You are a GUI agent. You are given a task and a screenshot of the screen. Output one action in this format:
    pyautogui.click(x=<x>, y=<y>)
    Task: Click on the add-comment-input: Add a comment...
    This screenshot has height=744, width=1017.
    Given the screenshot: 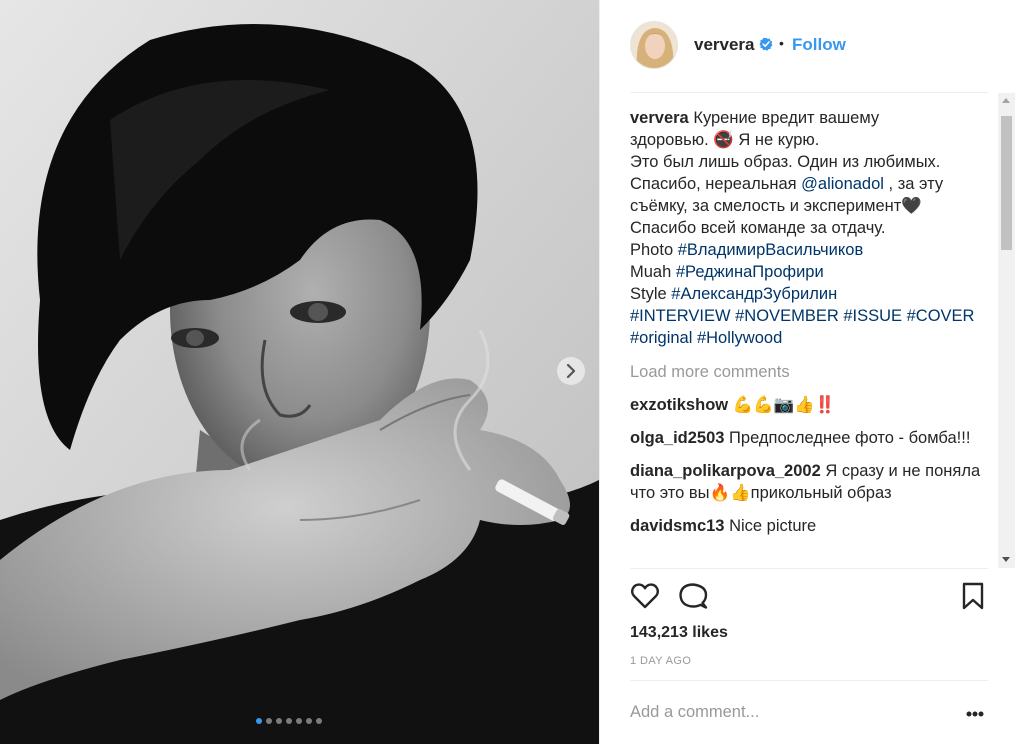 What is the action you would take?
    pyautogui.click(x=694, y=712)
    